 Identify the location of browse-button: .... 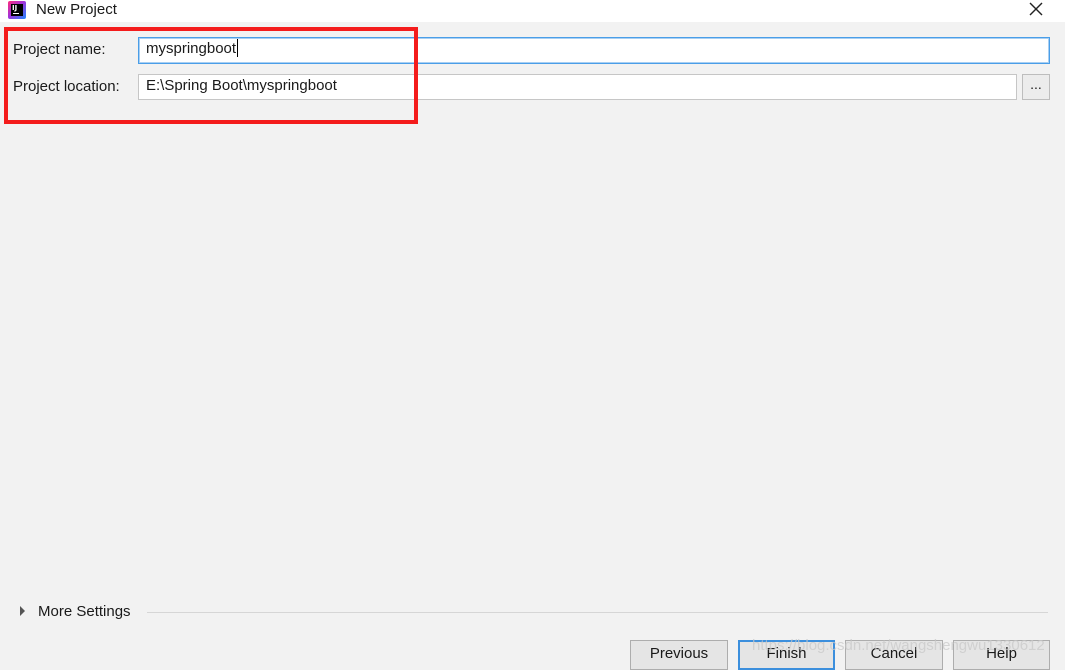
(1036, 87).